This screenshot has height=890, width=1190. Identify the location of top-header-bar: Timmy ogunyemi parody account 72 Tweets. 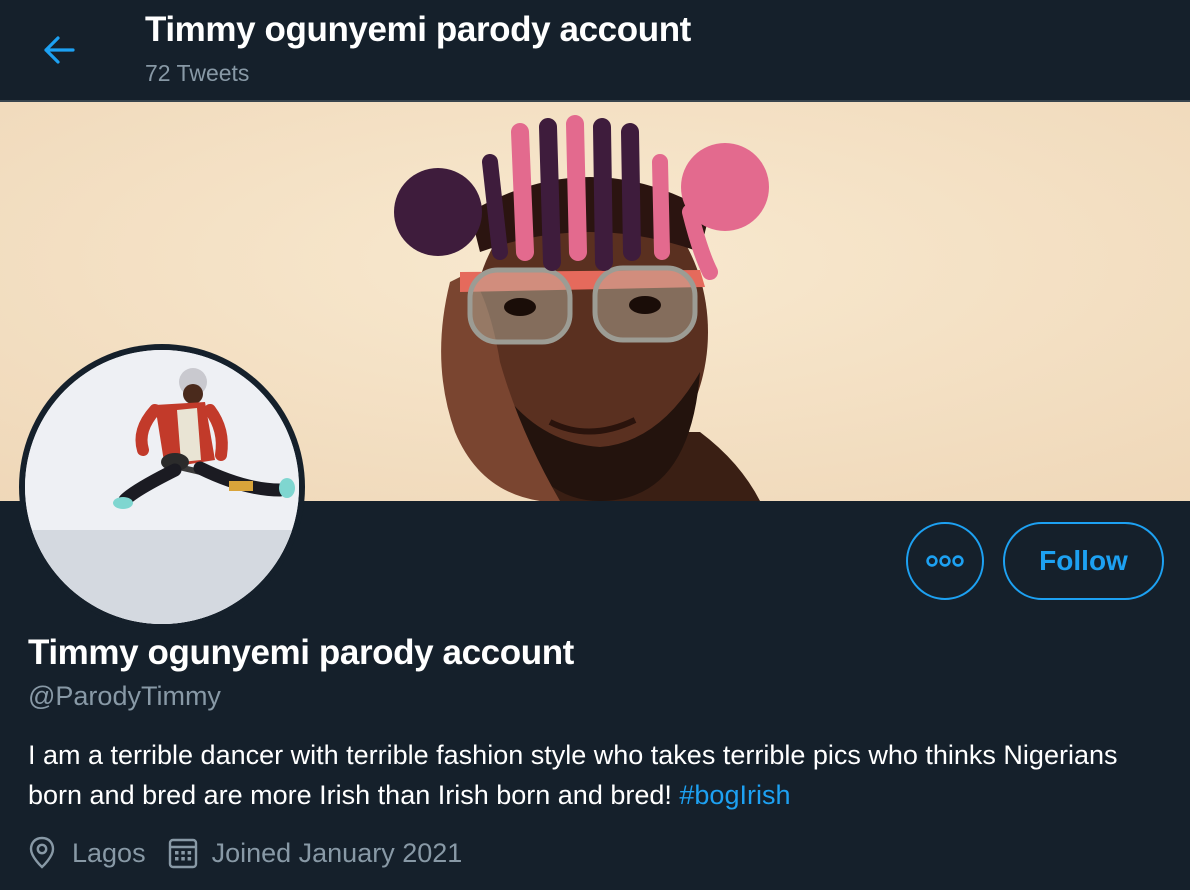
(595, 51).